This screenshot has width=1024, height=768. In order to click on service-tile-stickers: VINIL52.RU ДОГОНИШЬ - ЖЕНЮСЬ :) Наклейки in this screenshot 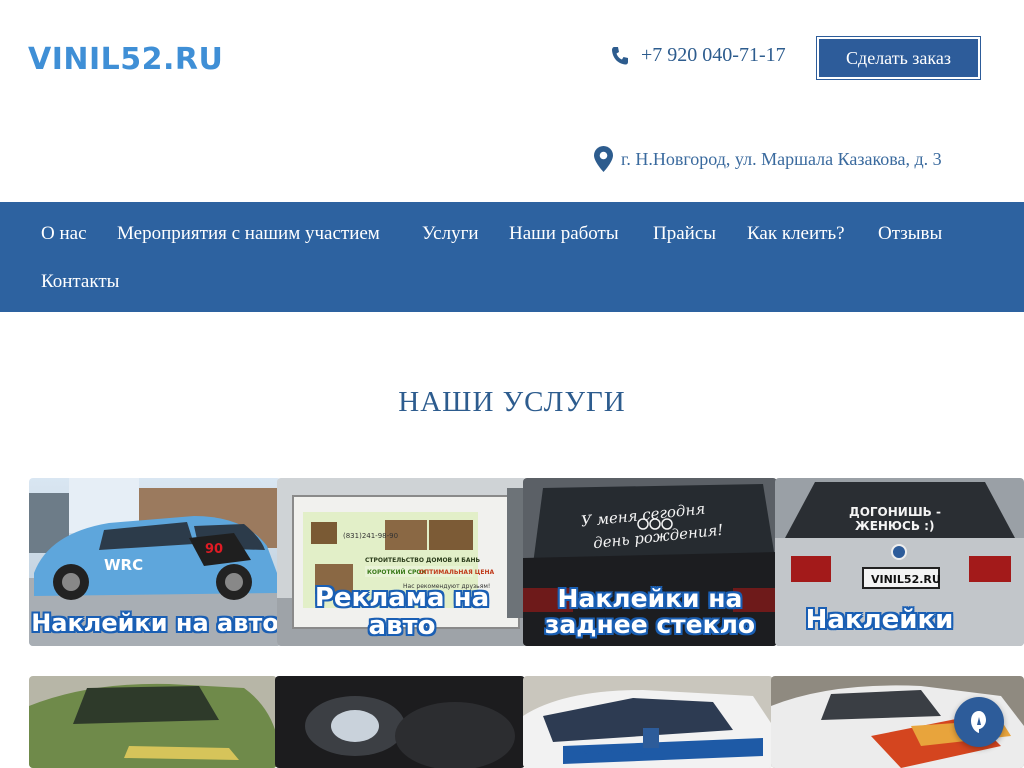, I will do `click(899, 562)`.